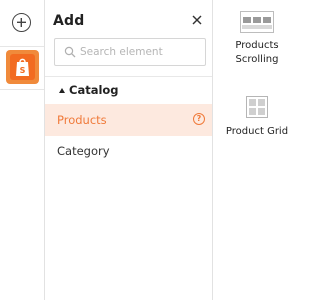 This screenshot has height=300, width=320. What do you see at coordinates (83, 151) in the screenshot?
I see `list-item-label: Category` at bounding box center [83, 151].